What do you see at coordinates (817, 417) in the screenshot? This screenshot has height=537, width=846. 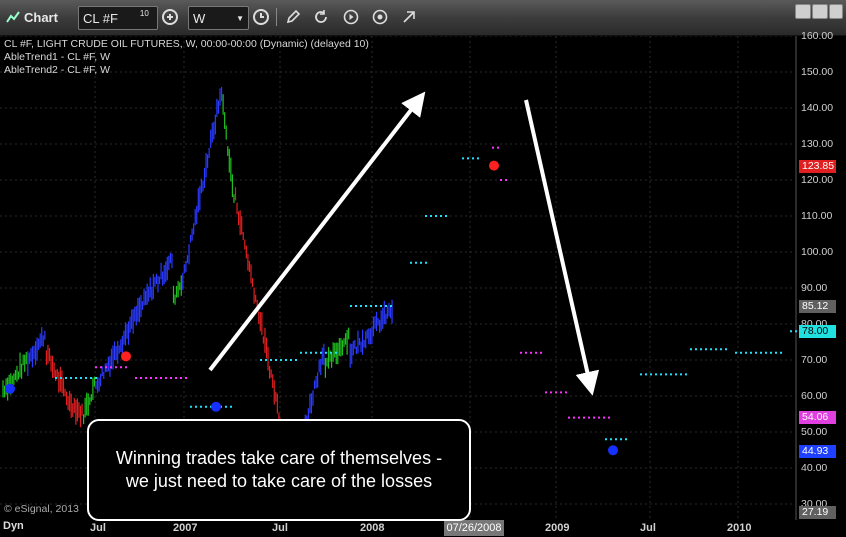 I see `price-badge-resistance: 54.06` at bounding box center [817, 417].